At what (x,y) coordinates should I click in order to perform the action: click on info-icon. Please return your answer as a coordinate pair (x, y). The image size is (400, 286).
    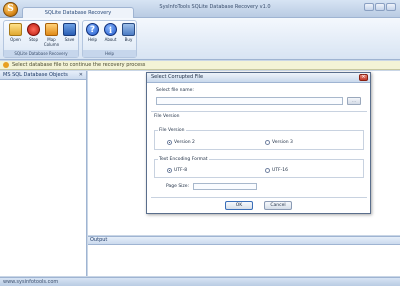
    Looking at the image, I should click on (6, 65).